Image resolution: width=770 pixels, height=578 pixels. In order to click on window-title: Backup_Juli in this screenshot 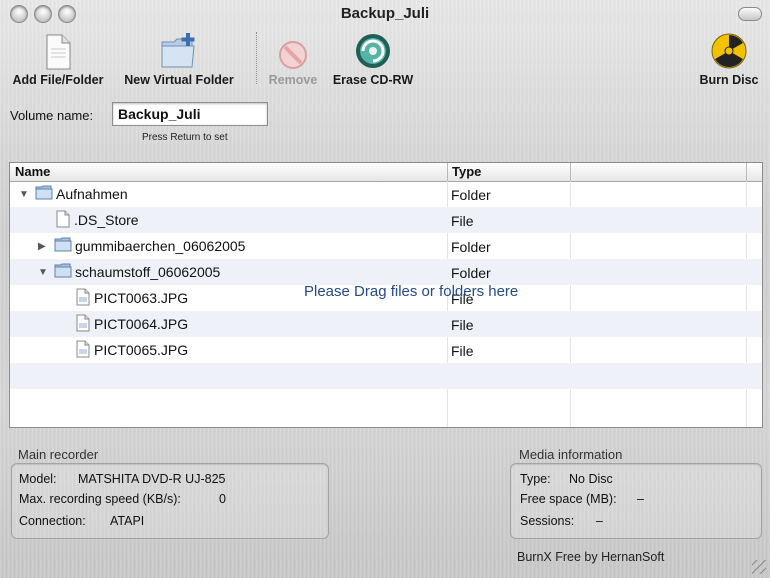, I will do `click(385, 13)`.